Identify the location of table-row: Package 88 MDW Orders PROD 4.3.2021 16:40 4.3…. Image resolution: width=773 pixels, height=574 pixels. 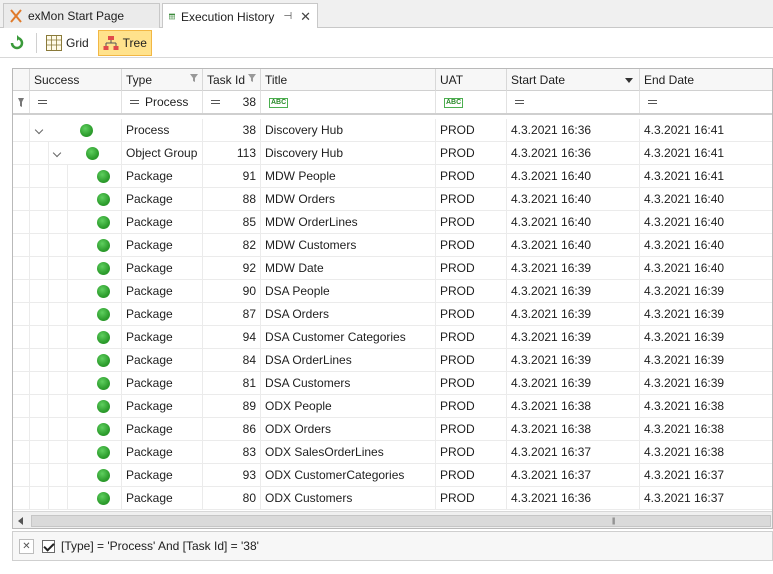
(392, 199).